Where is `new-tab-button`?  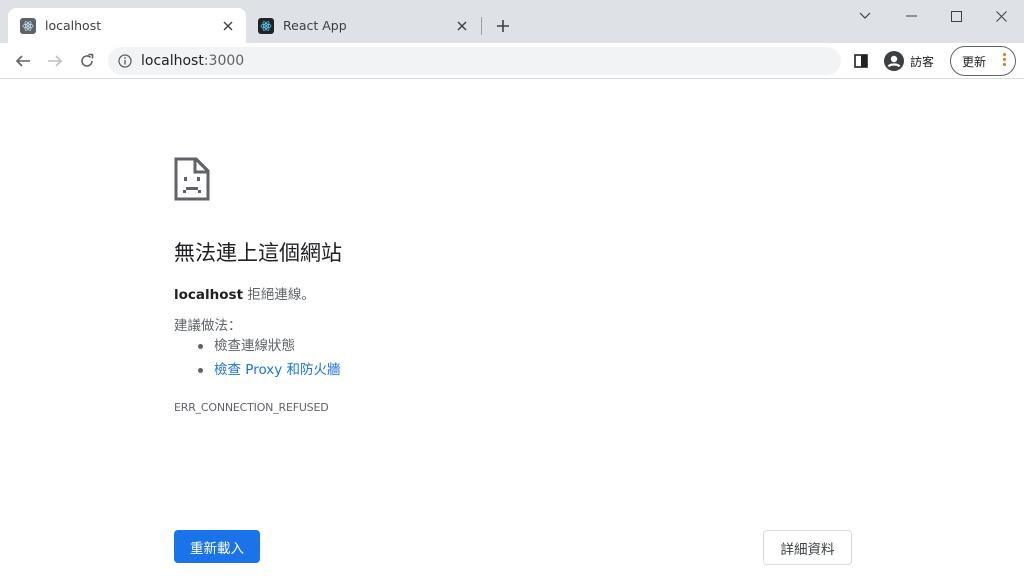 new-tab-button is located at coordinates (503, 26).